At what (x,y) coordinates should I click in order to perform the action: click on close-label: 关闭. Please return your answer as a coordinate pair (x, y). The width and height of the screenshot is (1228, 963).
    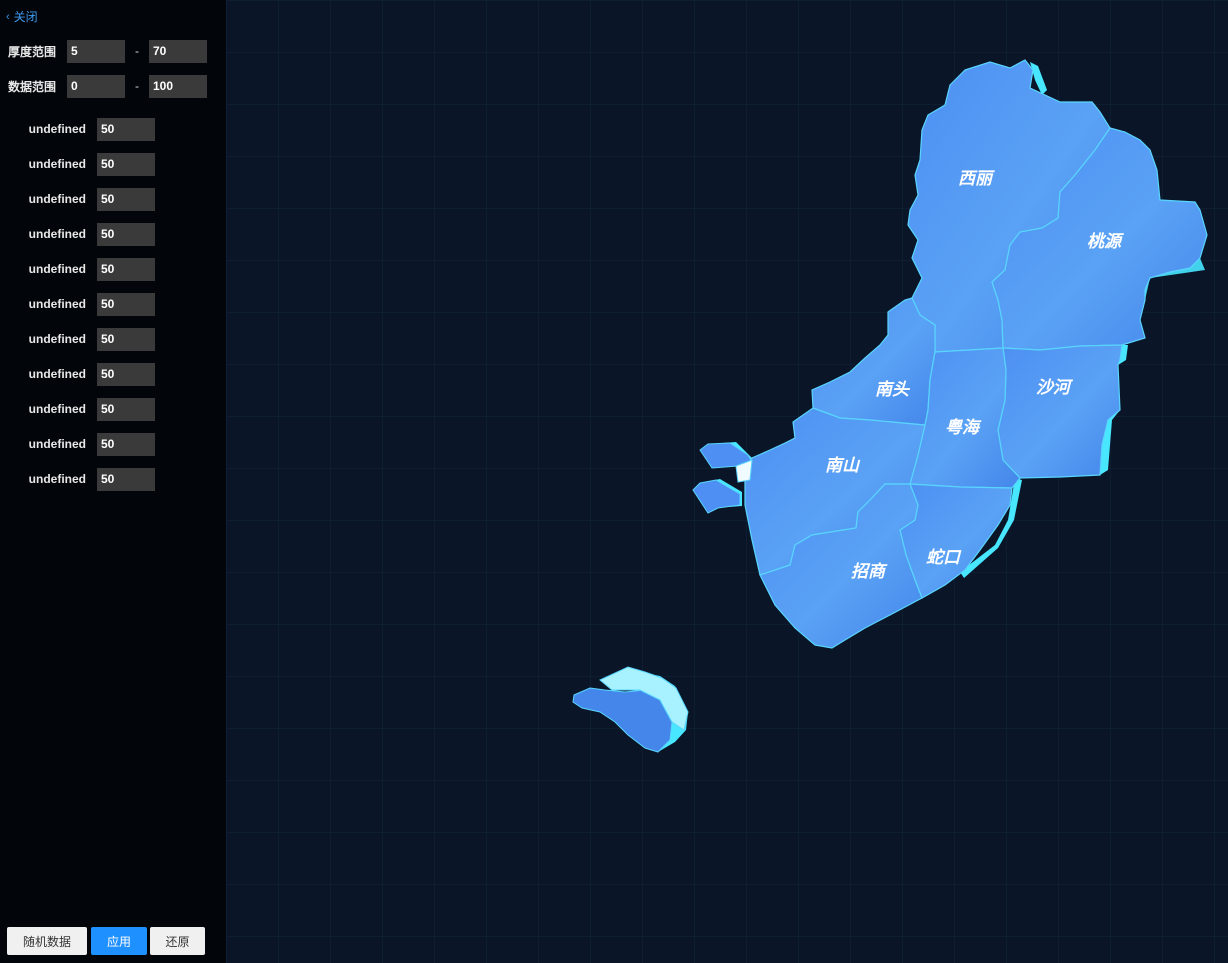
    Looking at the image, I should click on (25, 17).